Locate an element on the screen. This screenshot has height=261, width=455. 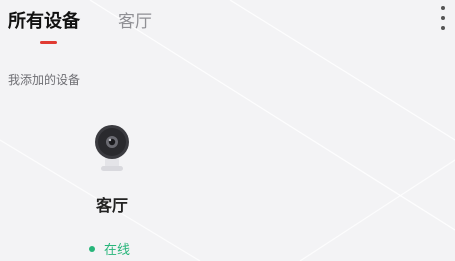
device-status: 在线 is located at coordinates (109, 248).